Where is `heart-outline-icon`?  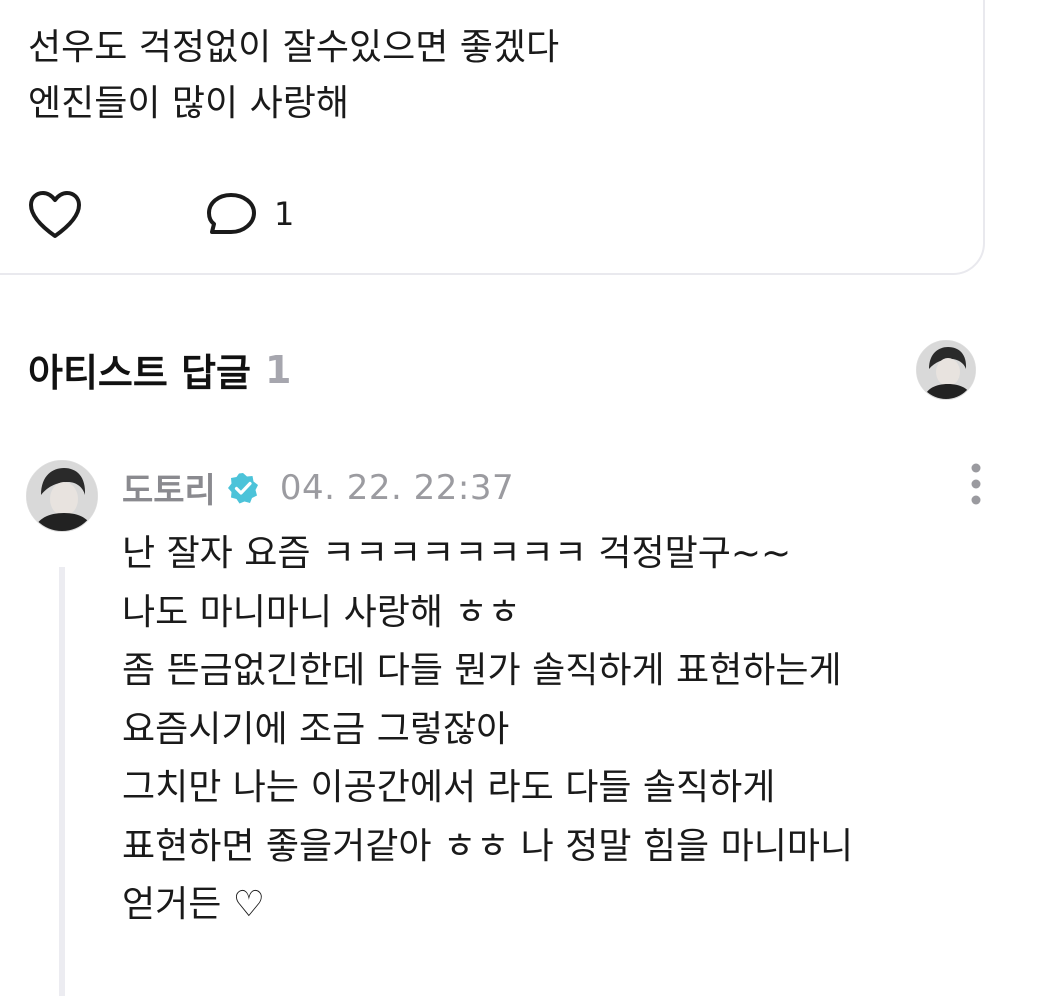 heart-outline-icon is located at coordinates (55, 214).